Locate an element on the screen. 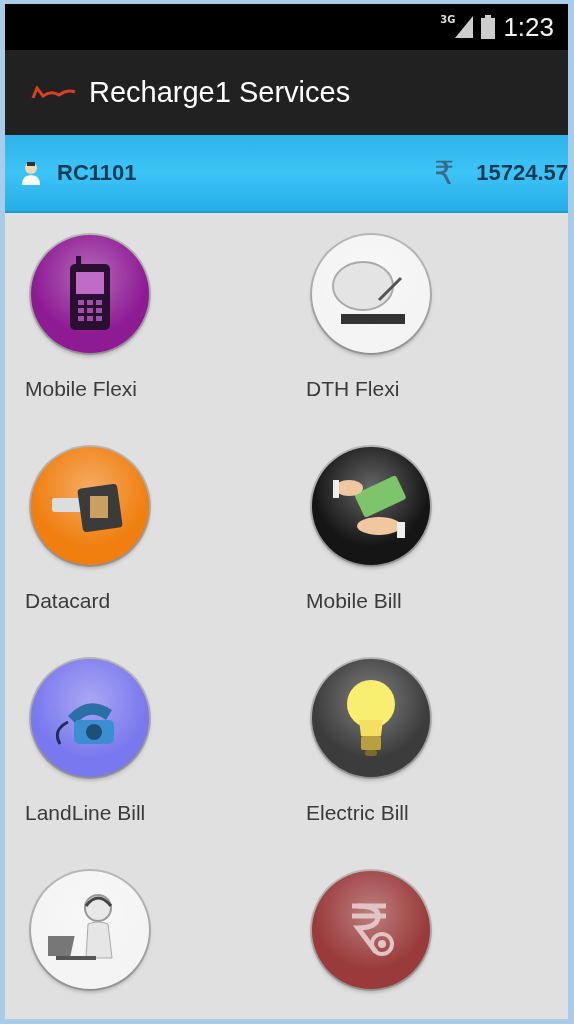  user-id: RC1101 is located at coordinates (97, 173).